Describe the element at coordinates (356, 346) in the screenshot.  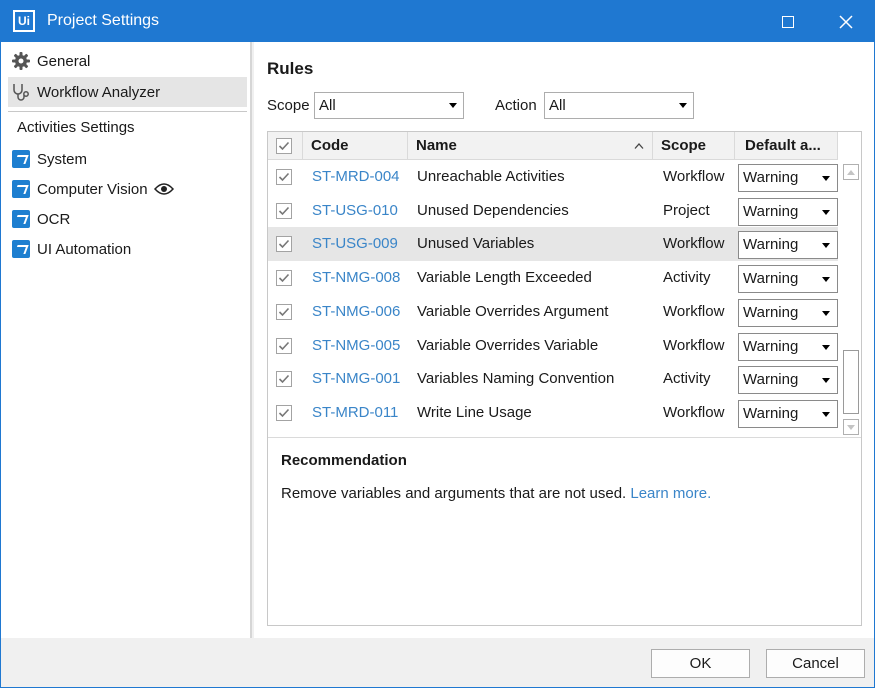
I see `rule-code: ST-NMG-005` at that location.